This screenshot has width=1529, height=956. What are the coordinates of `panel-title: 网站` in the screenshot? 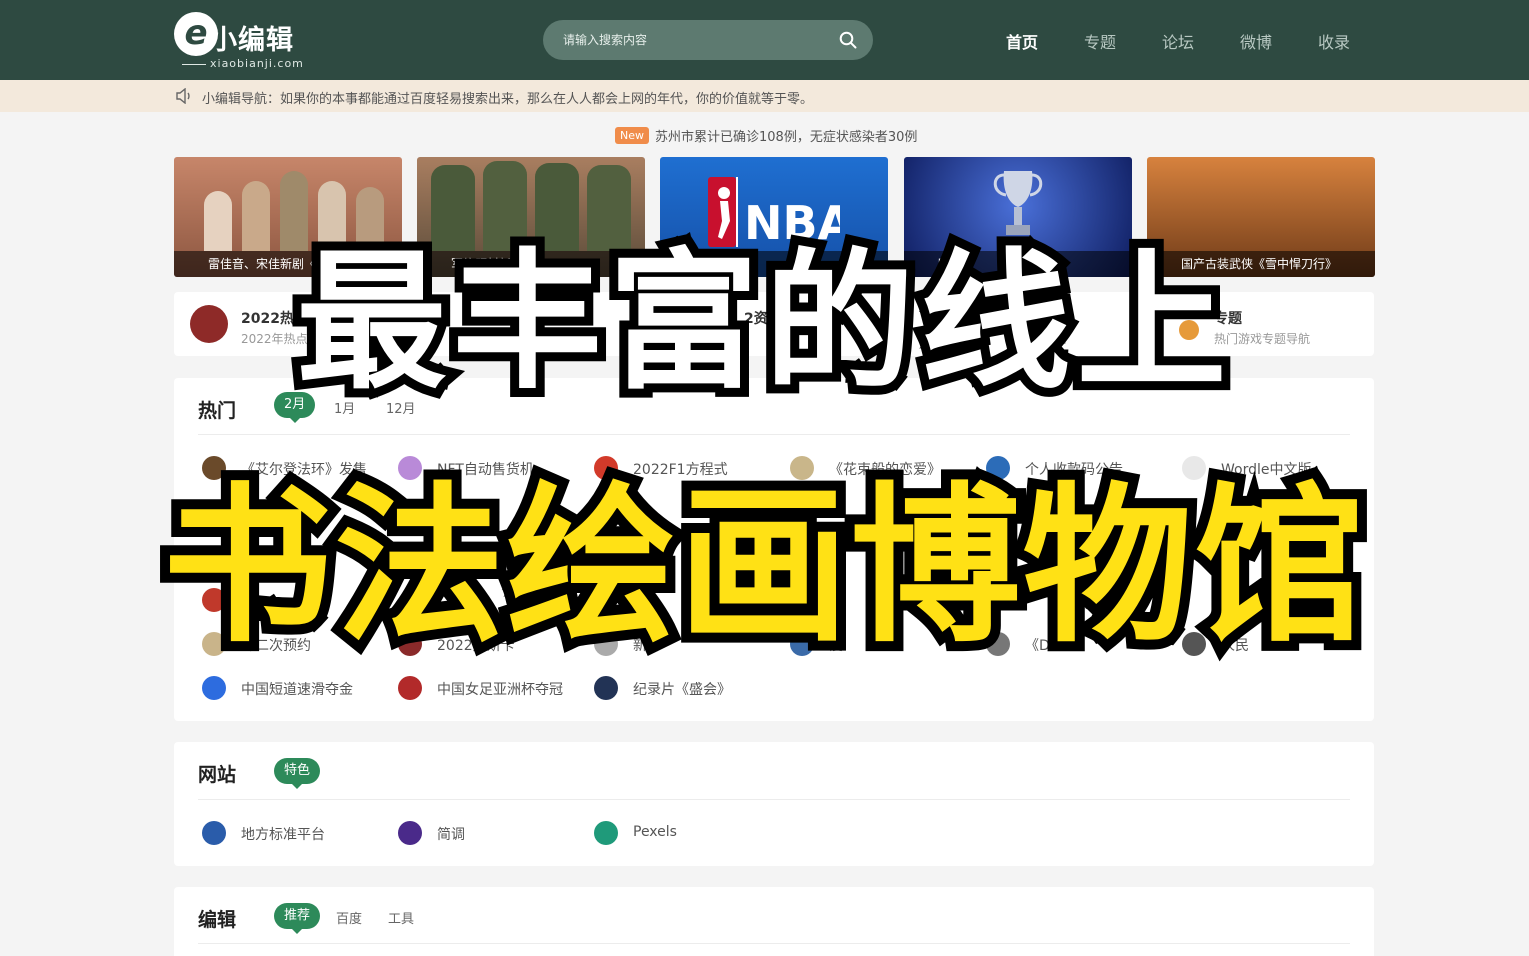 It's located at (217, 775).